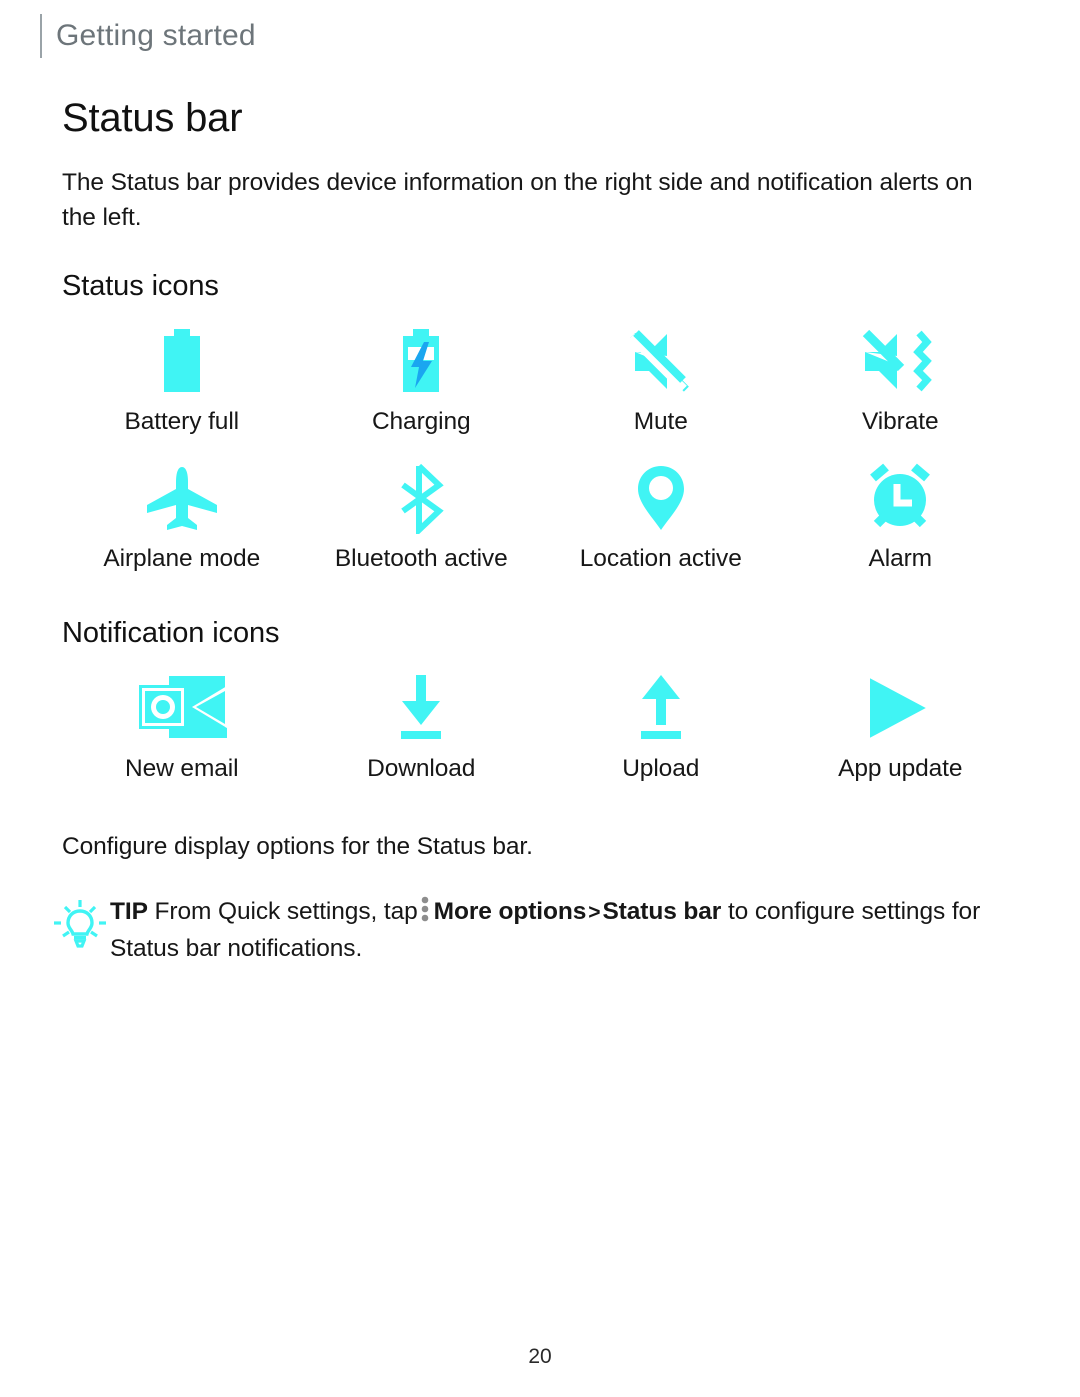  I want to click on tip-label: TIP, so click(129, 911).